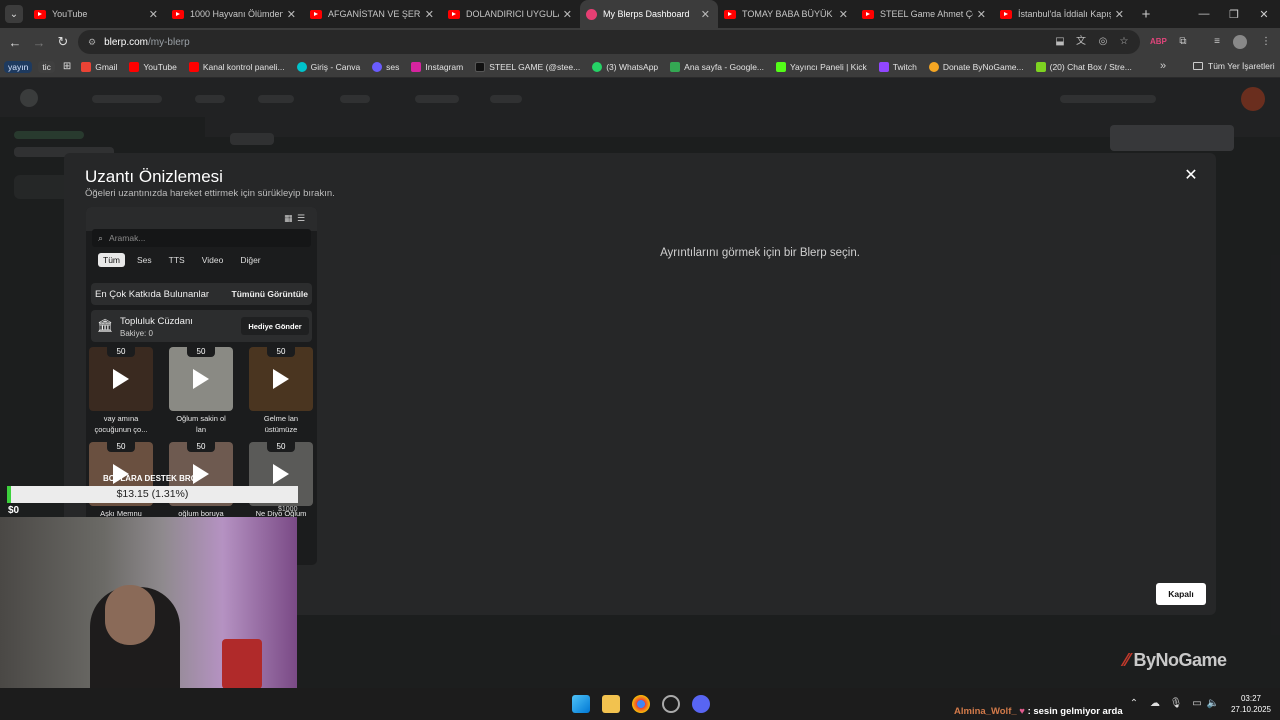  Describe the element at coordinates (67, 66) in the screenshot. I see `apps-grid-icon: ⊞` at that location.